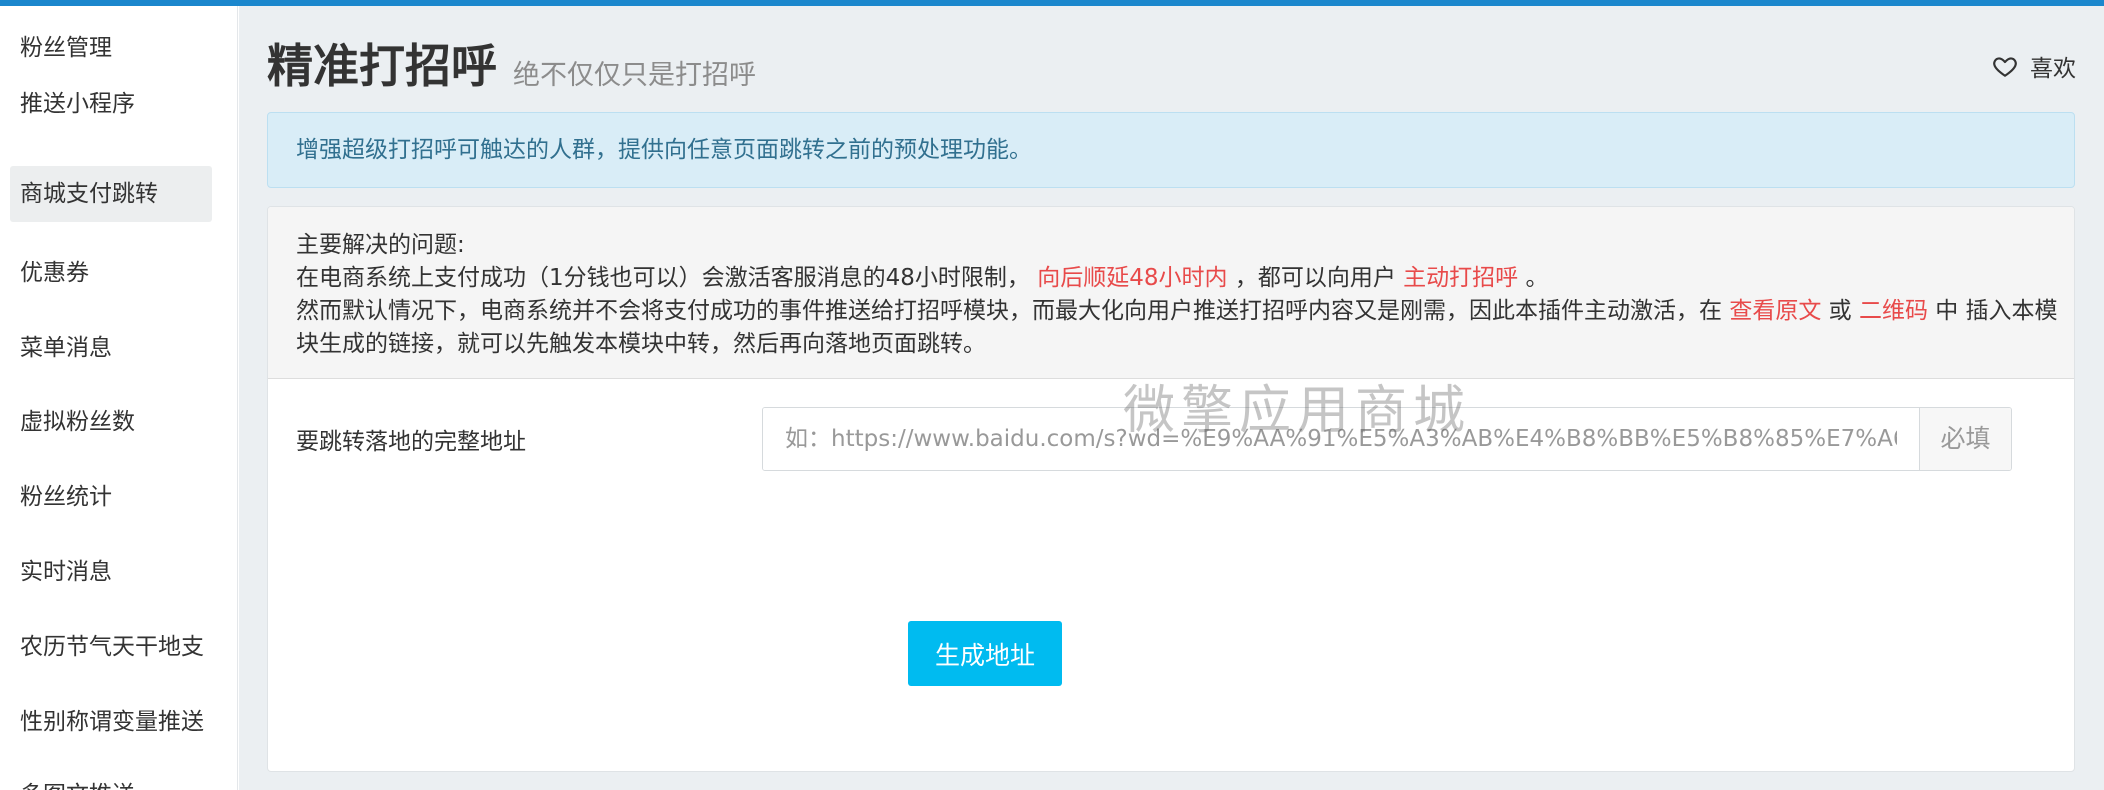 This screenshot has height=790, width=2104. I want to click on page-subtitle: 绝不仅仅只是打招呼, so click(634, 75).